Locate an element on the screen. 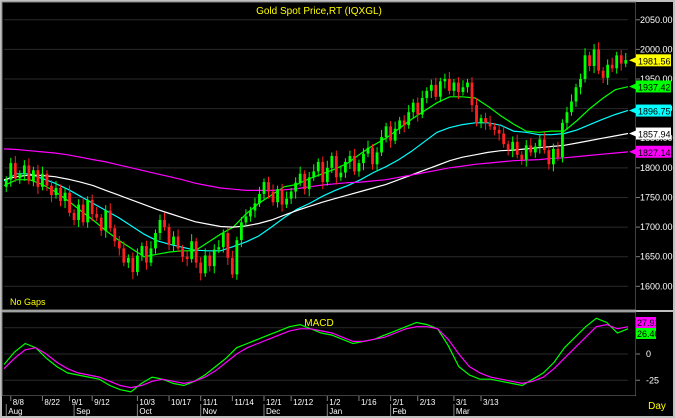  x-tick-label-date: 2/1 is located at coordinates (399, 402).